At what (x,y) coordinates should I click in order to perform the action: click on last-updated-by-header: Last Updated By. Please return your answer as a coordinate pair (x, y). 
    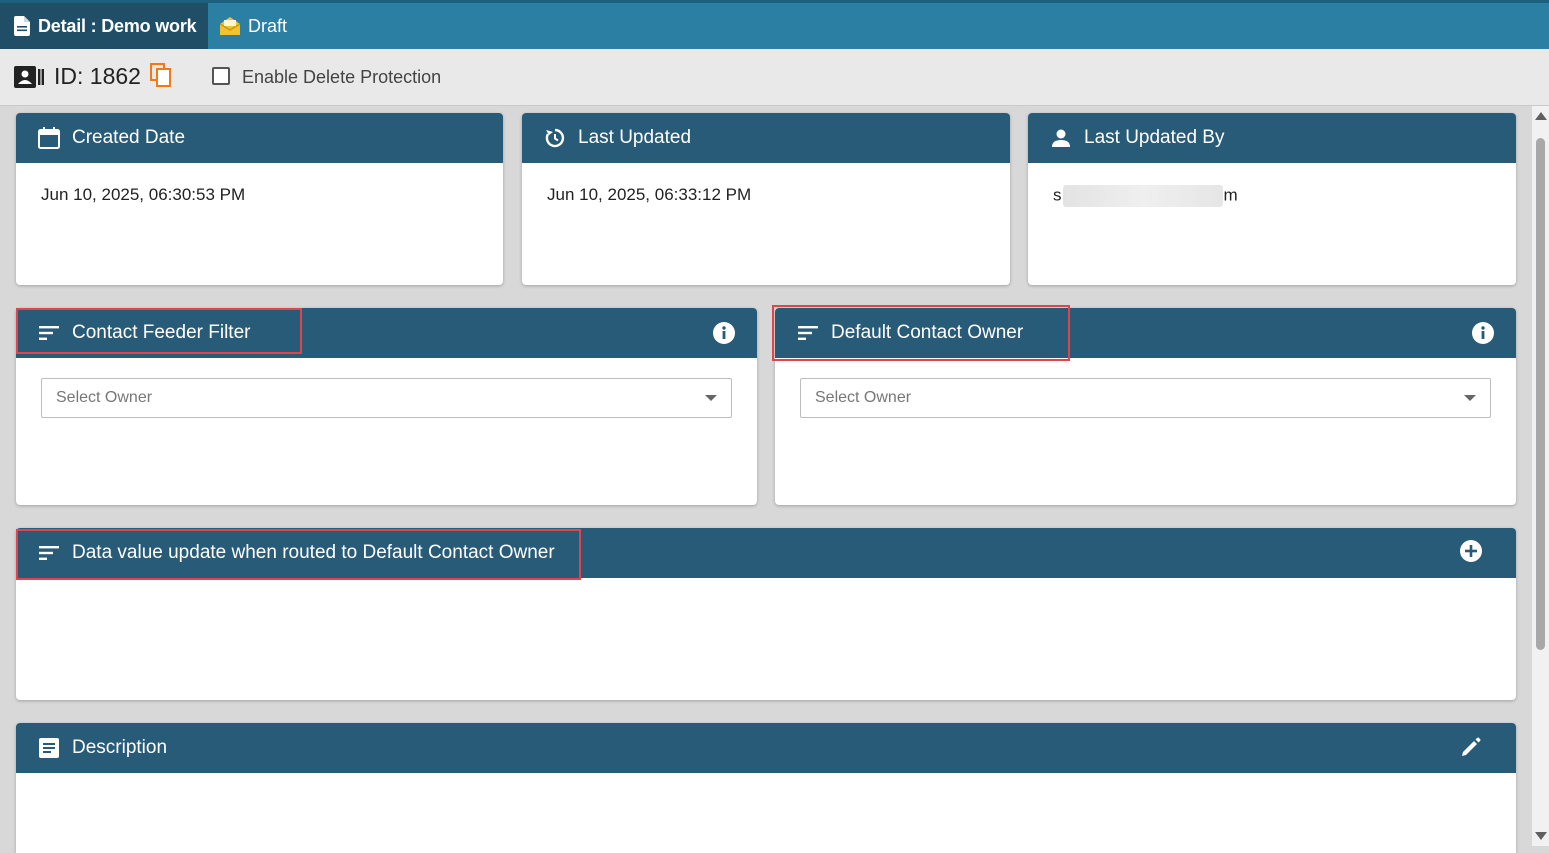
    Looking at the image, I should click on (1272, 138).